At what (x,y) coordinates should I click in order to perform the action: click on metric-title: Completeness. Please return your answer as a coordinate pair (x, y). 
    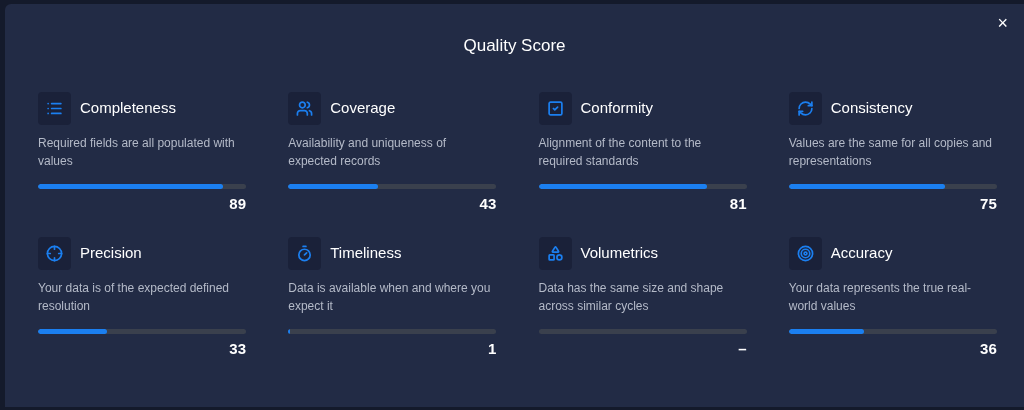
    Looking at the image, I should click on (128, 107).